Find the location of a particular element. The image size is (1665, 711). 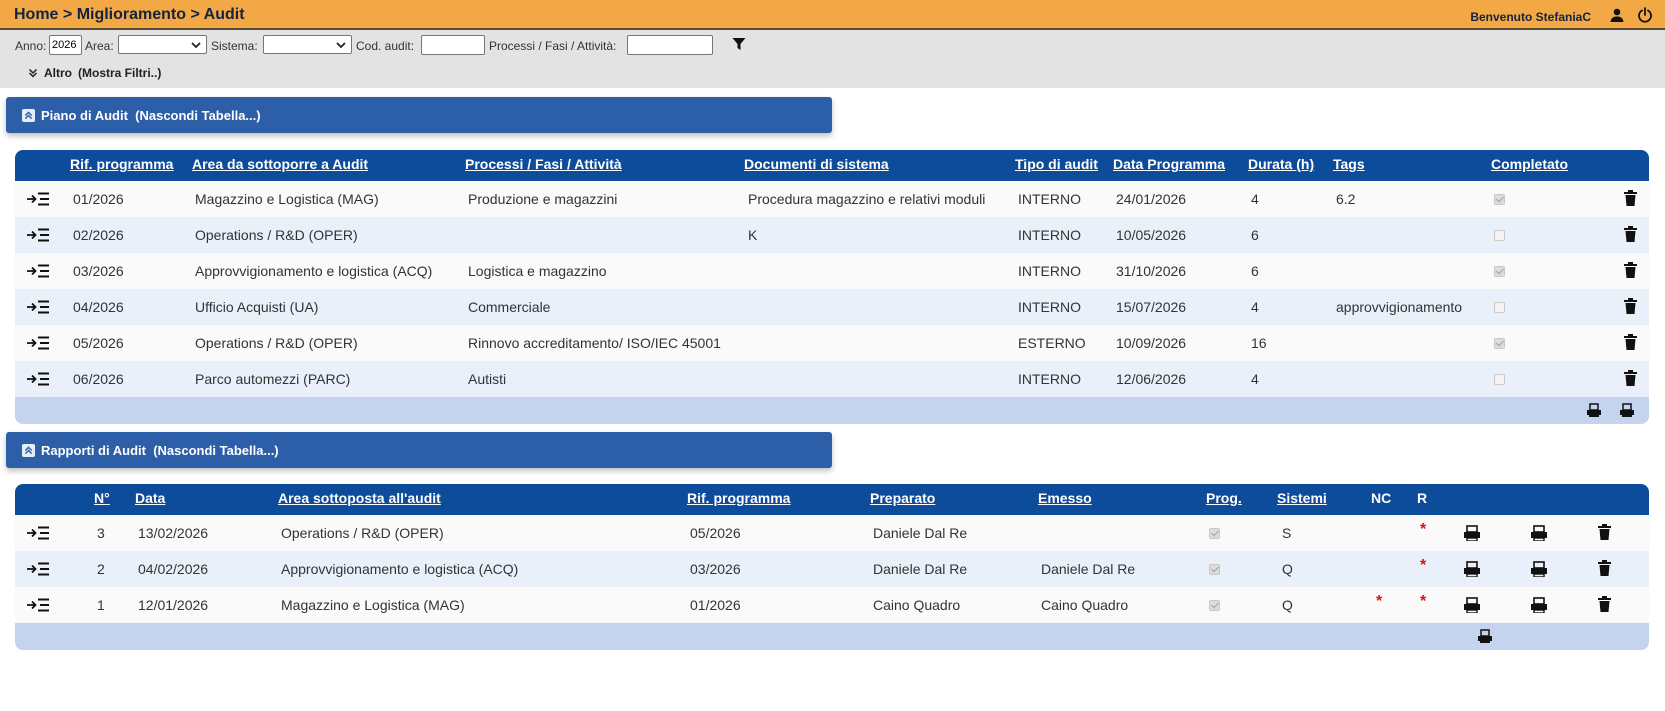

funnel-icon is located at coordinates (739, 44).